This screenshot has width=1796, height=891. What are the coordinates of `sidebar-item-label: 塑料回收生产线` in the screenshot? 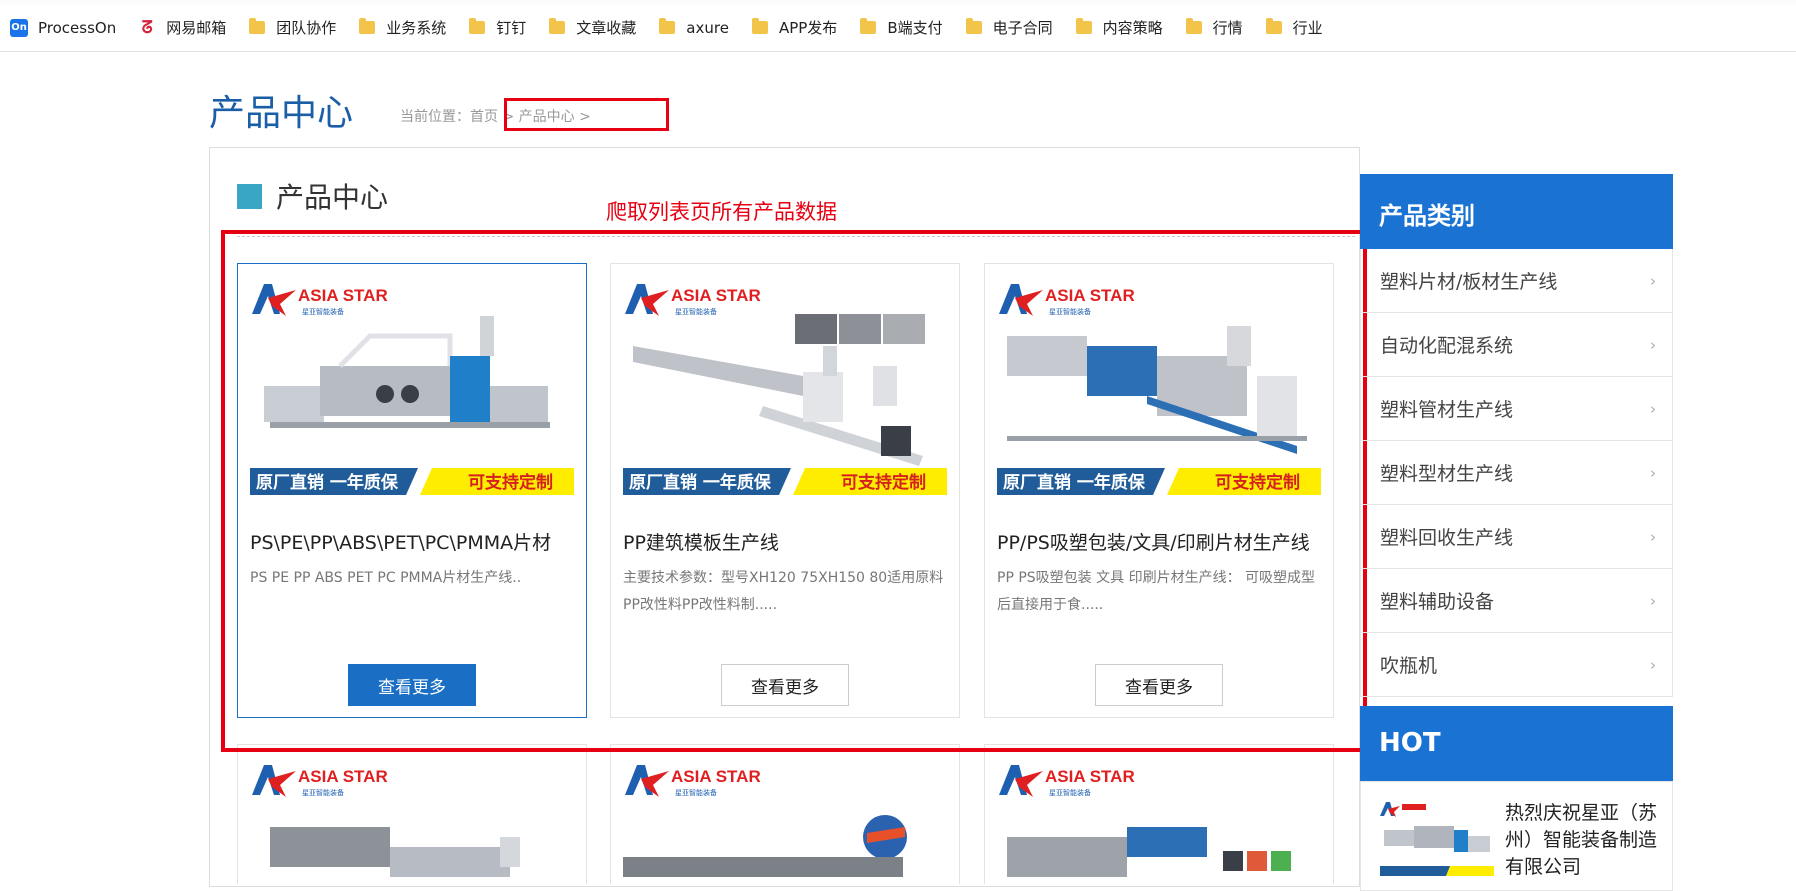 It's located at (1447, 538).